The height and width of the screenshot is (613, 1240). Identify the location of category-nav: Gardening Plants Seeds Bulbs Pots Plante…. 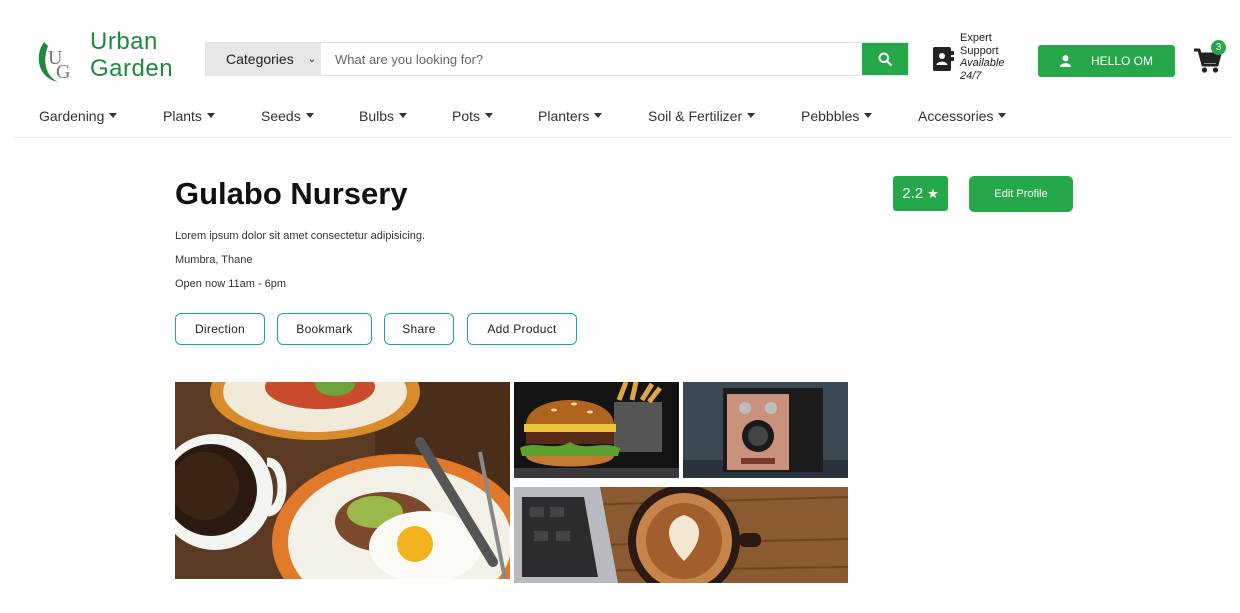
(623, 117).